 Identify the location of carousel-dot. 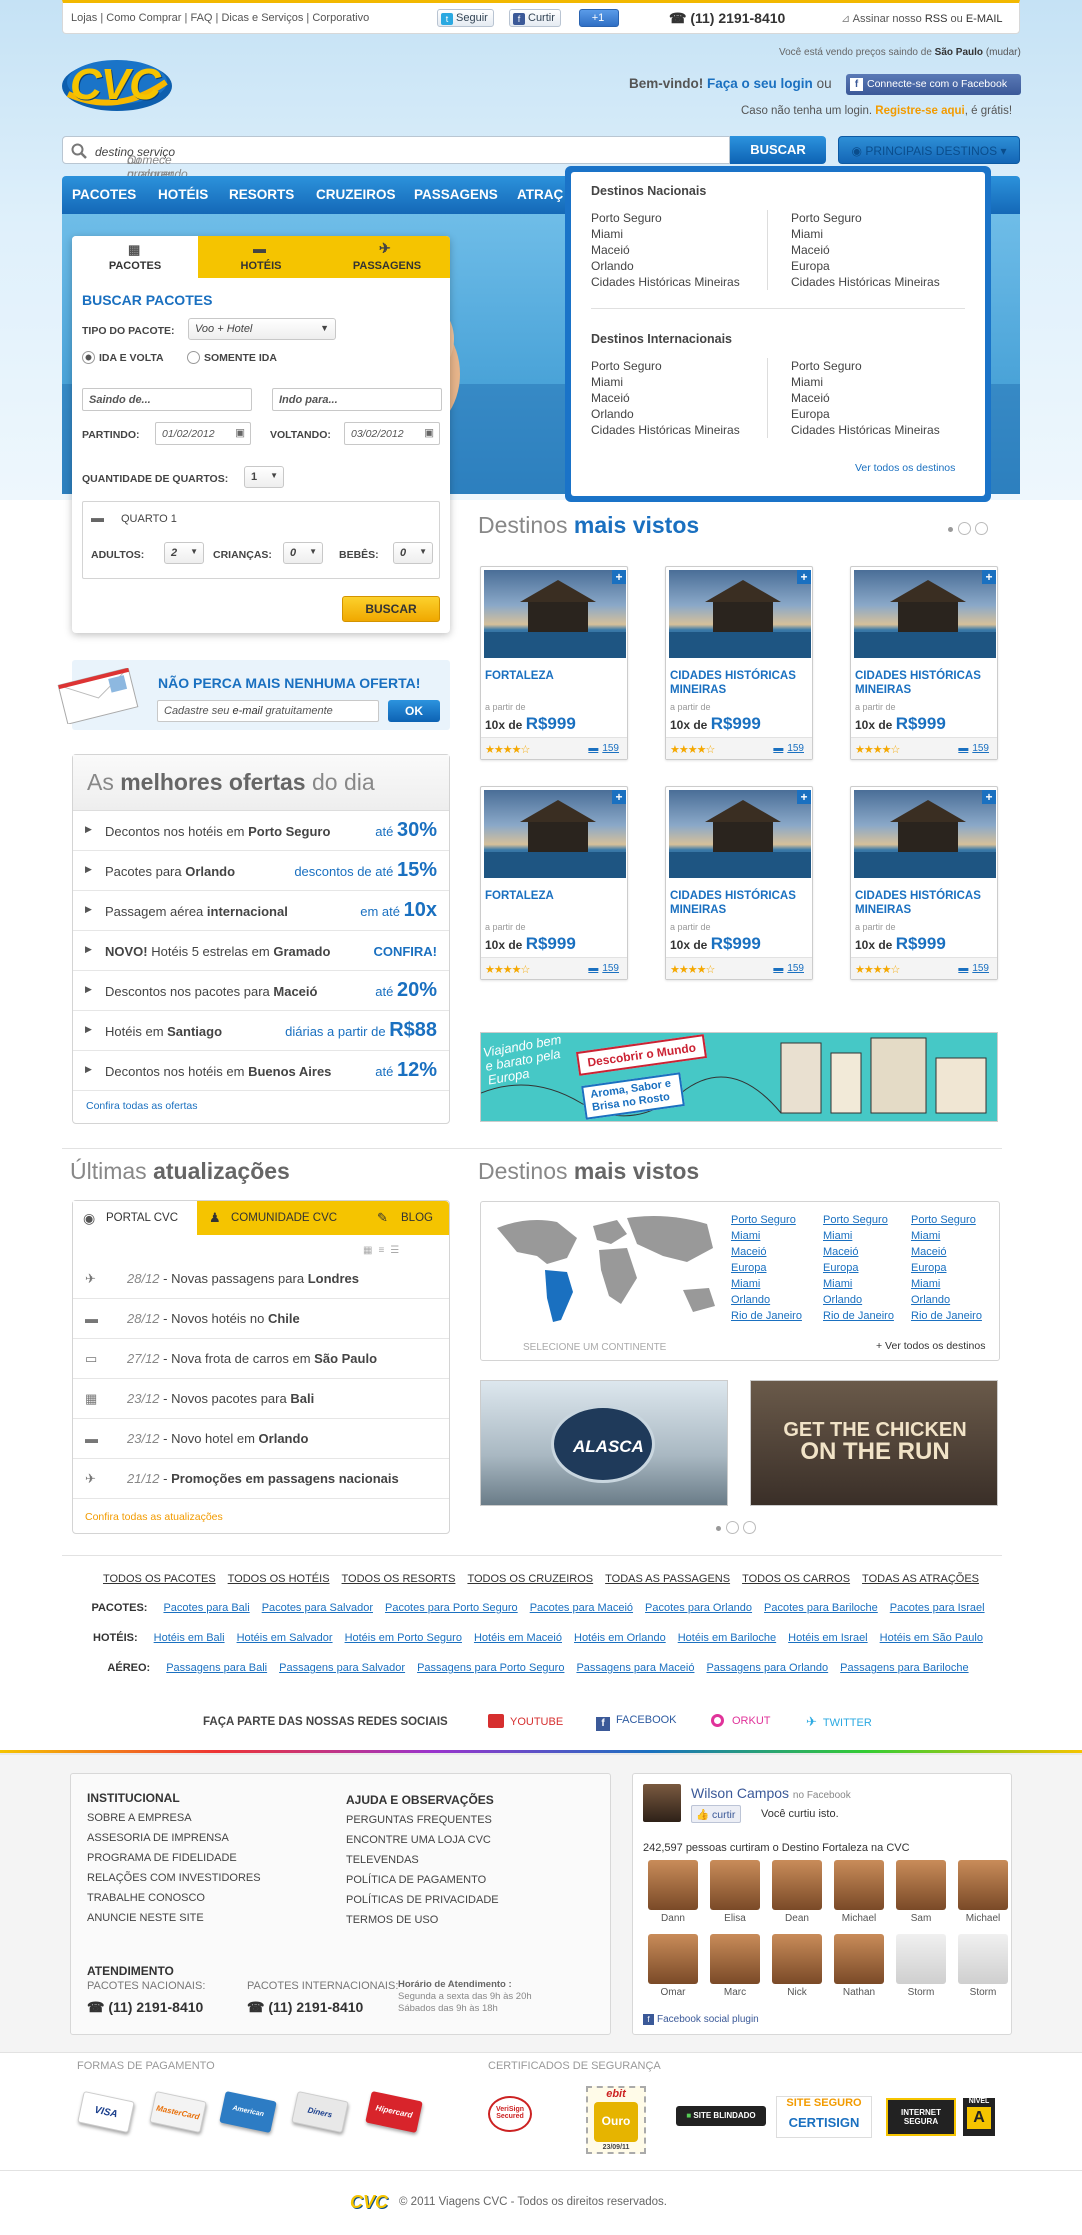
(732, 1527).